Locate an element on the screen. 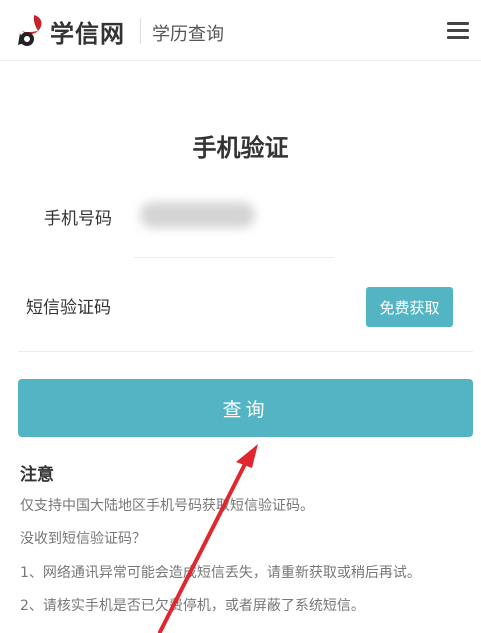 Image resolution: width=481 pixels, height=633 pixels. notice-line: 1、网络通讯异常可能会造成短信丢失，请重新获取或稍后再试。 is located at coordinates (220, 573).